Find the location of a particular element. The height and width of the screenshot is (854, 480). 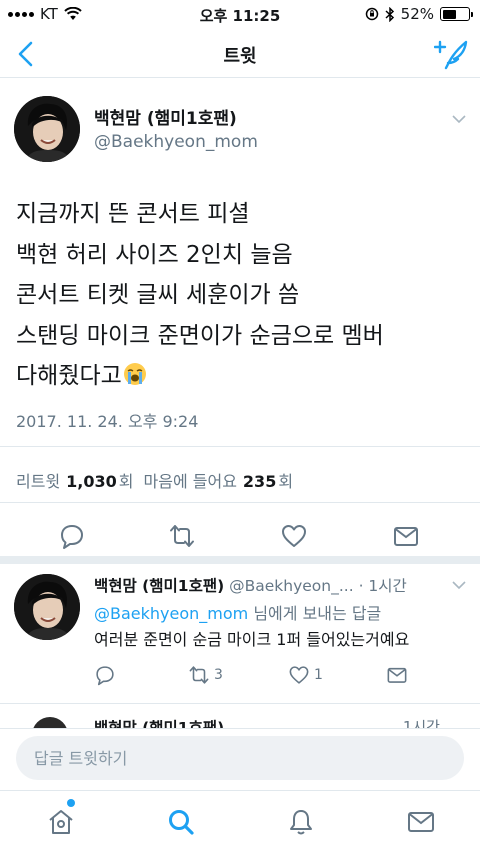

messages-icon is located at coordinates (421, 822).